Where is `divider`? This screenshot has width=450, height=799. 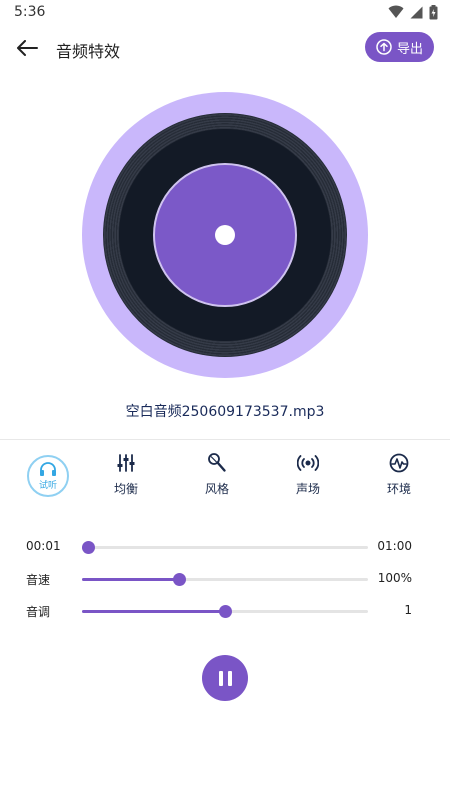
divider is located at coordinates (225, 439).